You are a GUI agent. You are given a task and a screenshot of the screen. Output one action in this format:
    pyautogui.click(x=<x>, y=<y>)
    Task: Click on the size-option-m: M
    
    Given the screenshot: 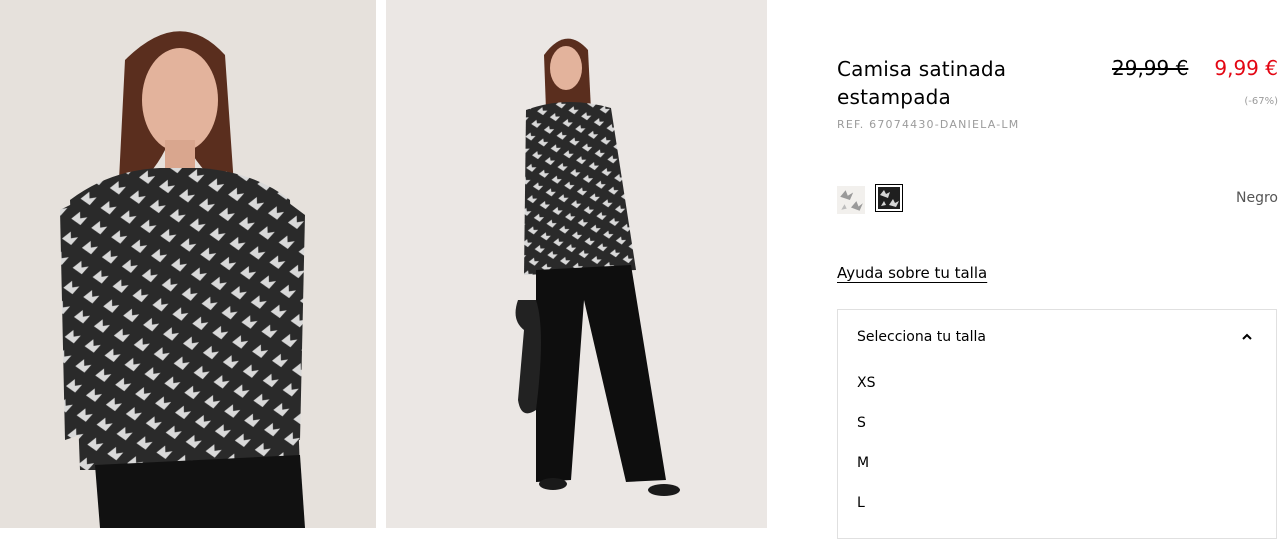 What is the action you would take?
    pyautogui.click(x=863, y=463)
    